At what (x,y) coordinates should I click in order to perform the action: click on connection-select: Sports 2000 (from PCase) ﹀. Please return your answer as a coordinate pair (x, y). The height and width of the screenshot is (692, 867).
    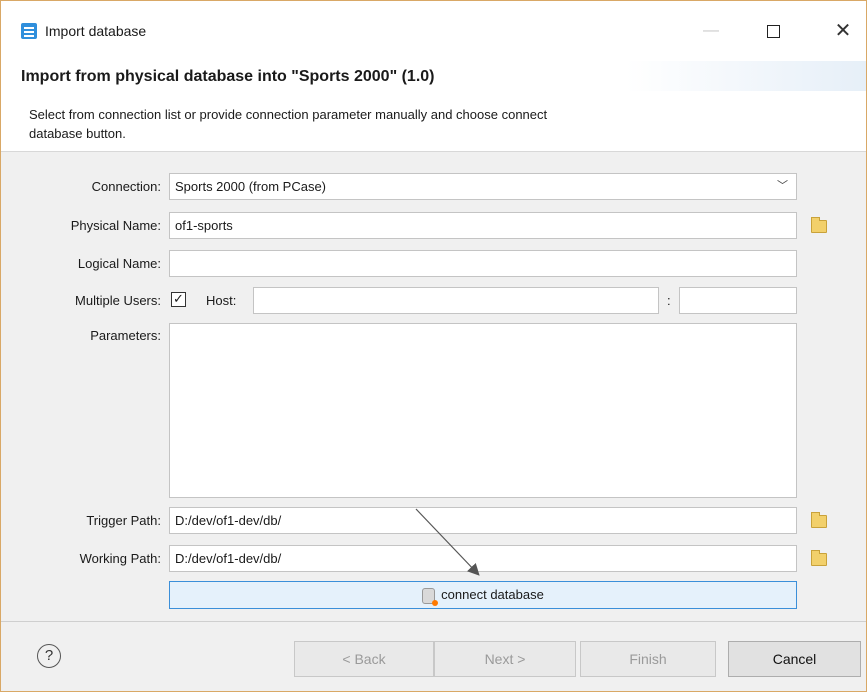
    Looking at the image, I should click on (483, 186).